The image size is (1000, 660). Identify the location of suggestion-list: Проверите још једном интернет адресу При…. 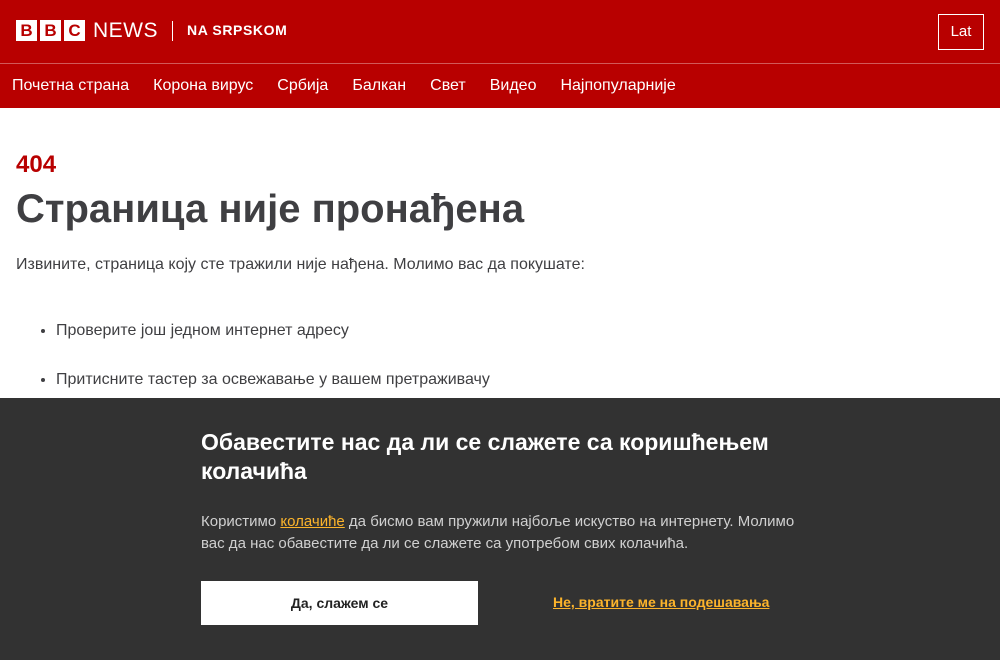
(500, 355).